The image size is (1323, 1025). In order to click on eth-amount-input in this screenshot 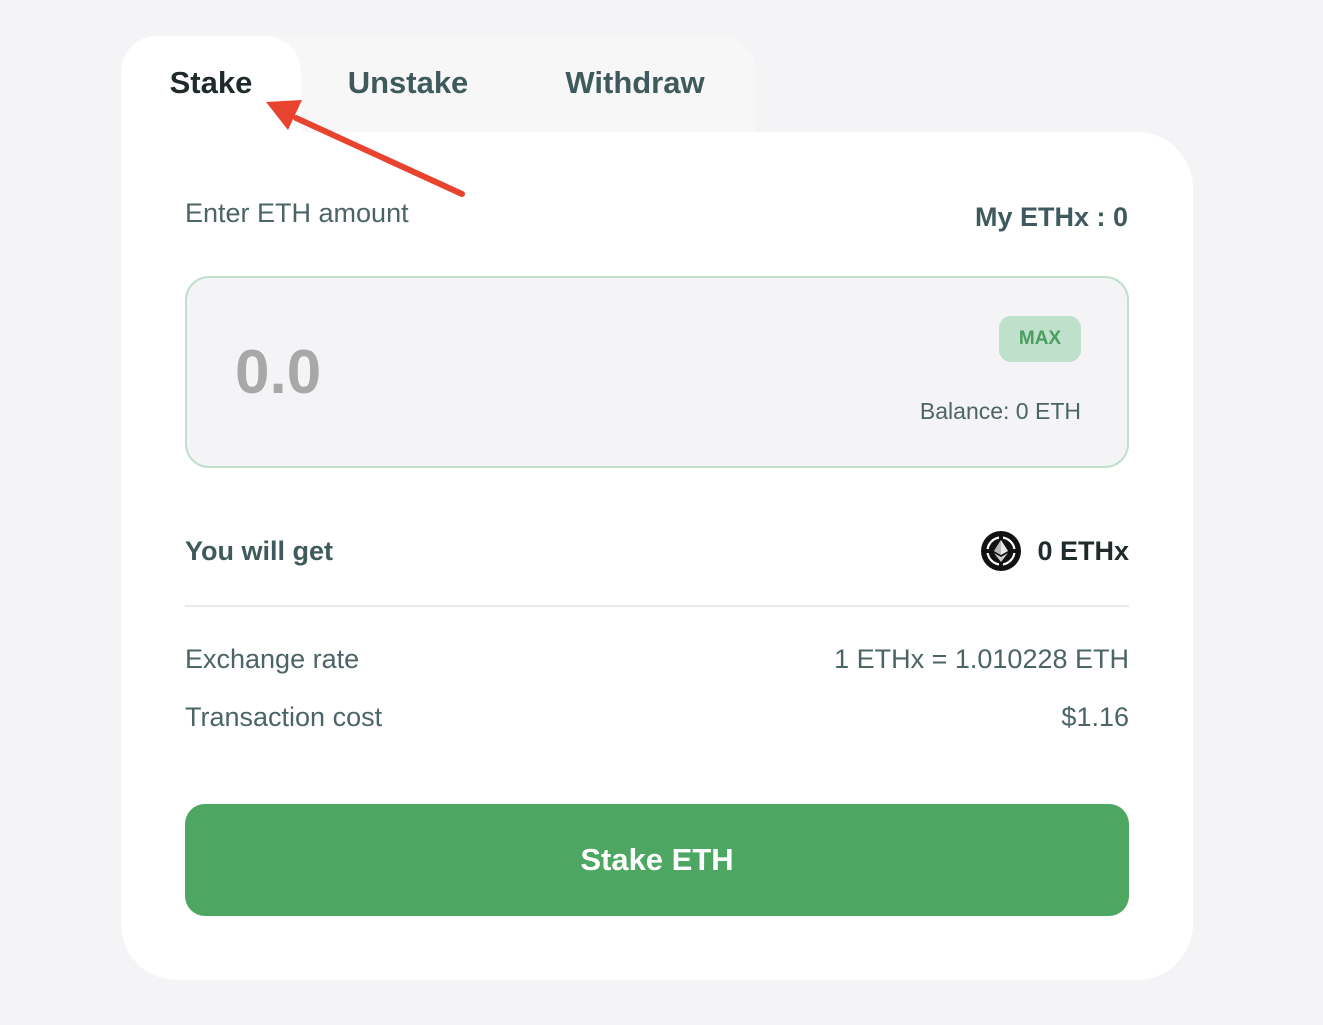, I will do `click(485, 372)`.